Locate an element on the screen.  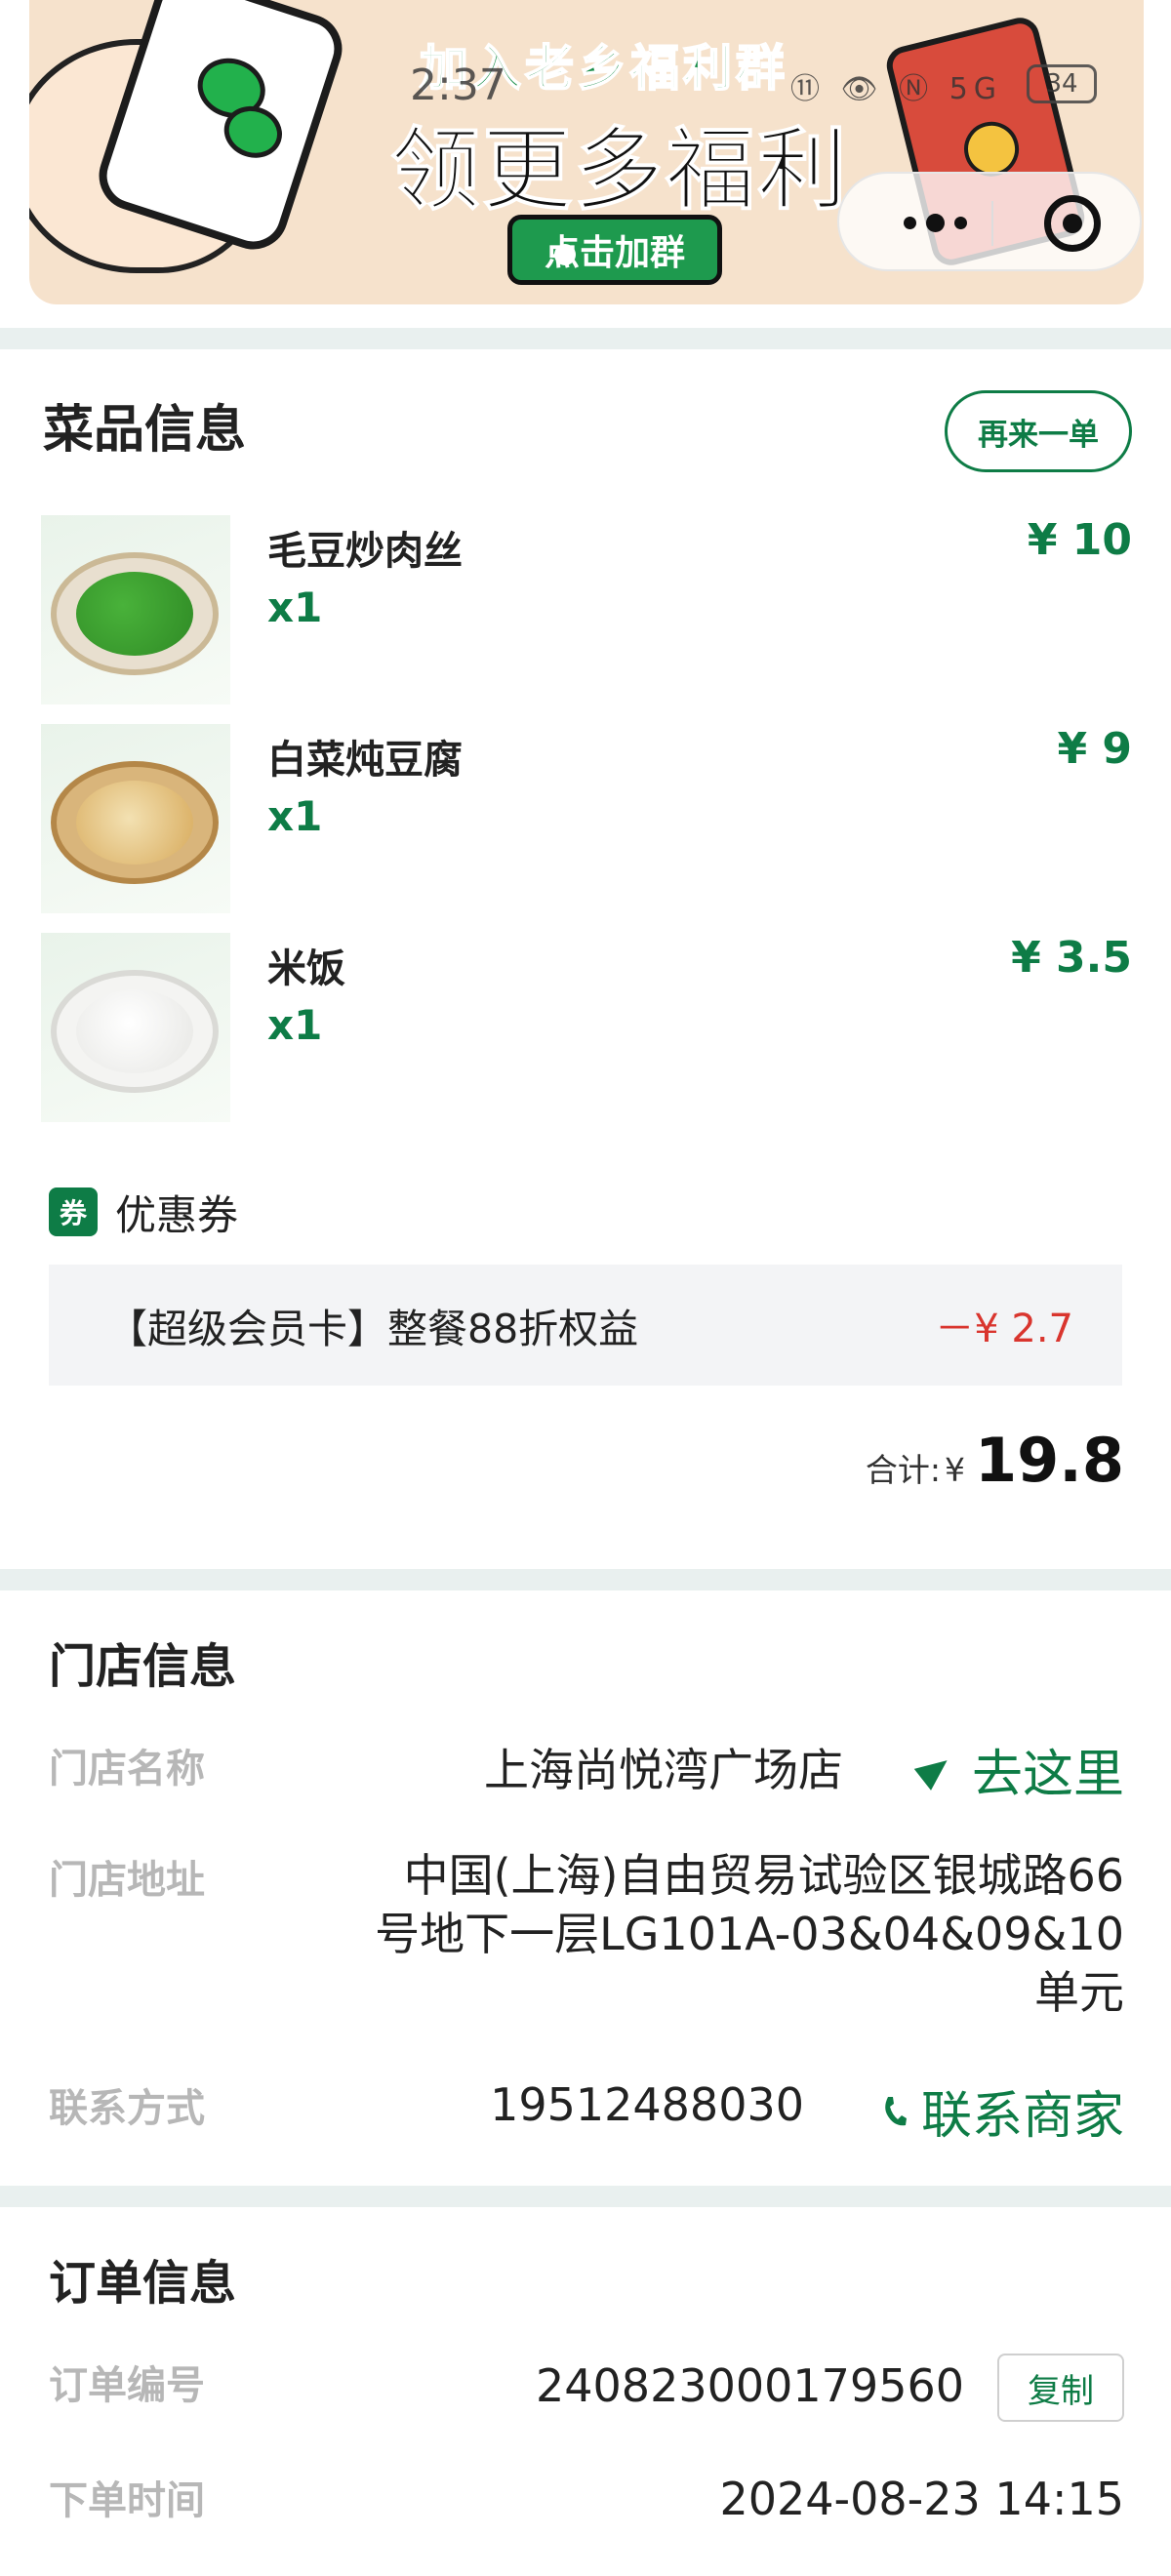
coupon-detail: 【超级会员卡】整餐88折权益 －¥ 2.7 is located at coordinates (585, 1325).